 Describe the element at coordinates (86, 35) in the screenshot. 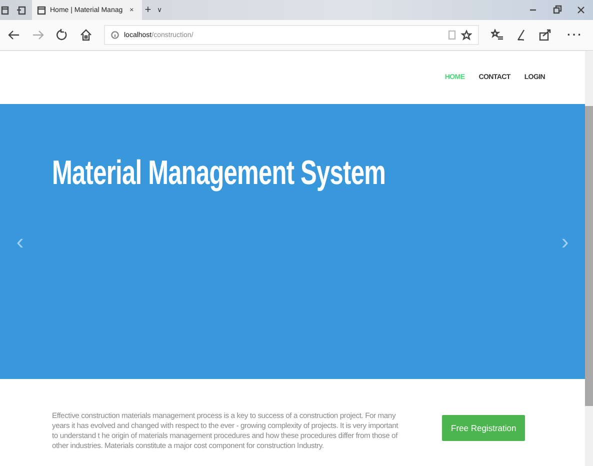

I see `home-icon` at that location.